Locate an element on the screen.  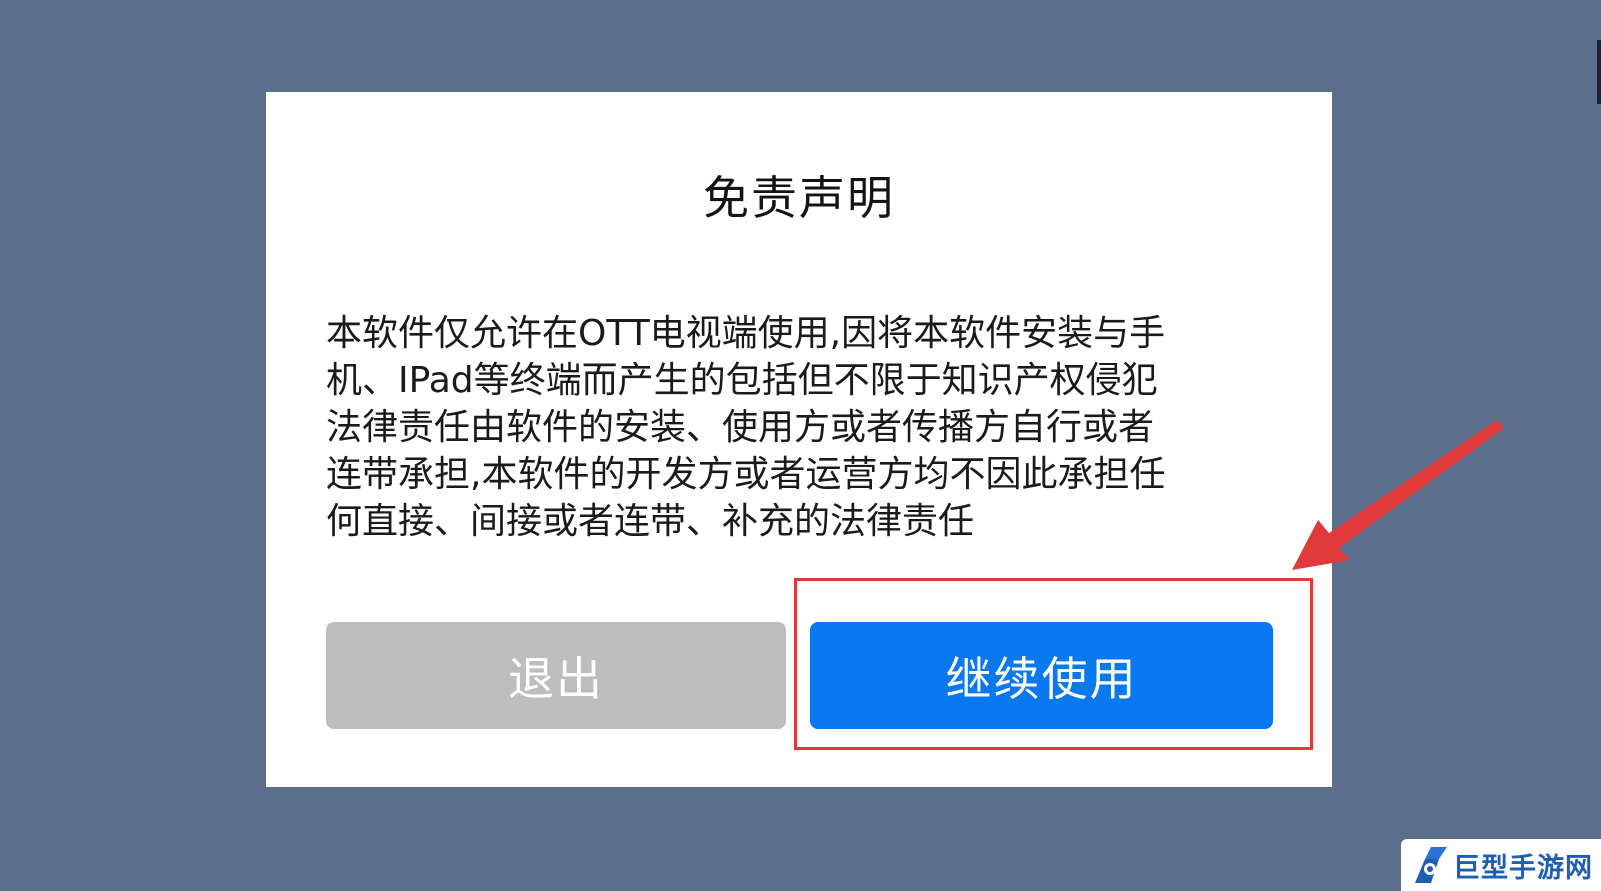
body-line: 何直接、间接或者连带、补充的法律责任 is located at coordinates (650, 521).